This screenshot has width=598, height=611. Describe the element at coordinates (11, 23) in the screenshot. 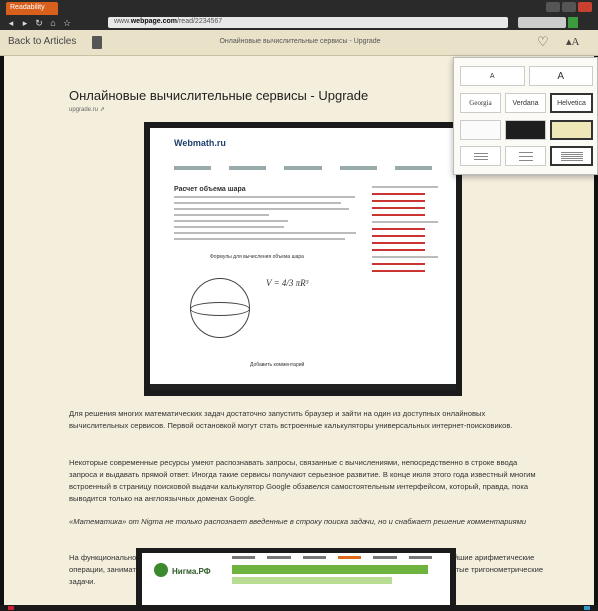

I see `back-icon: ◂` at that location.